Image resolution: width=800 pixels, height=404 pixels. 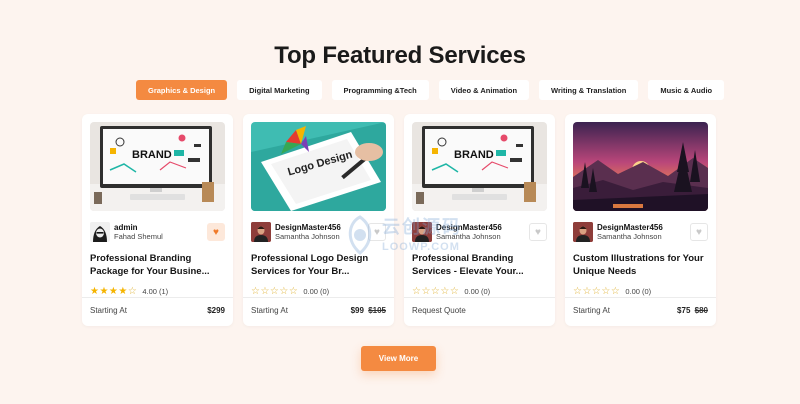 I want to click on seller-name: admin, so click(x=138, y=228).